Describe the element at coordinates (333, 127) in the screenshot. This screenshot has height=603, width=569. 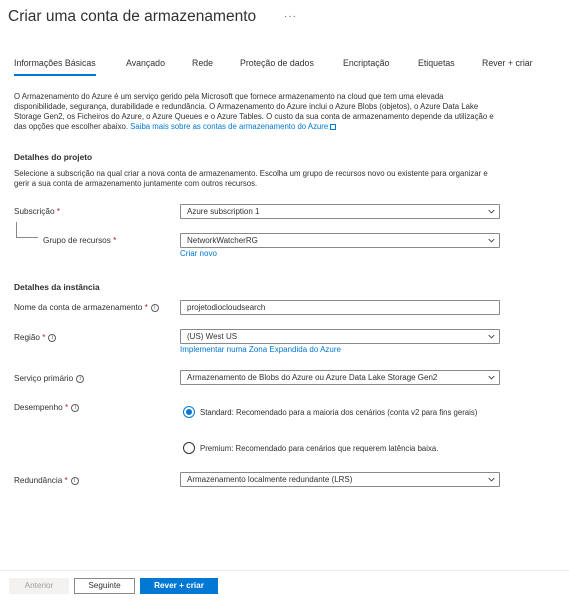
I see `external-link-icon` at that location.